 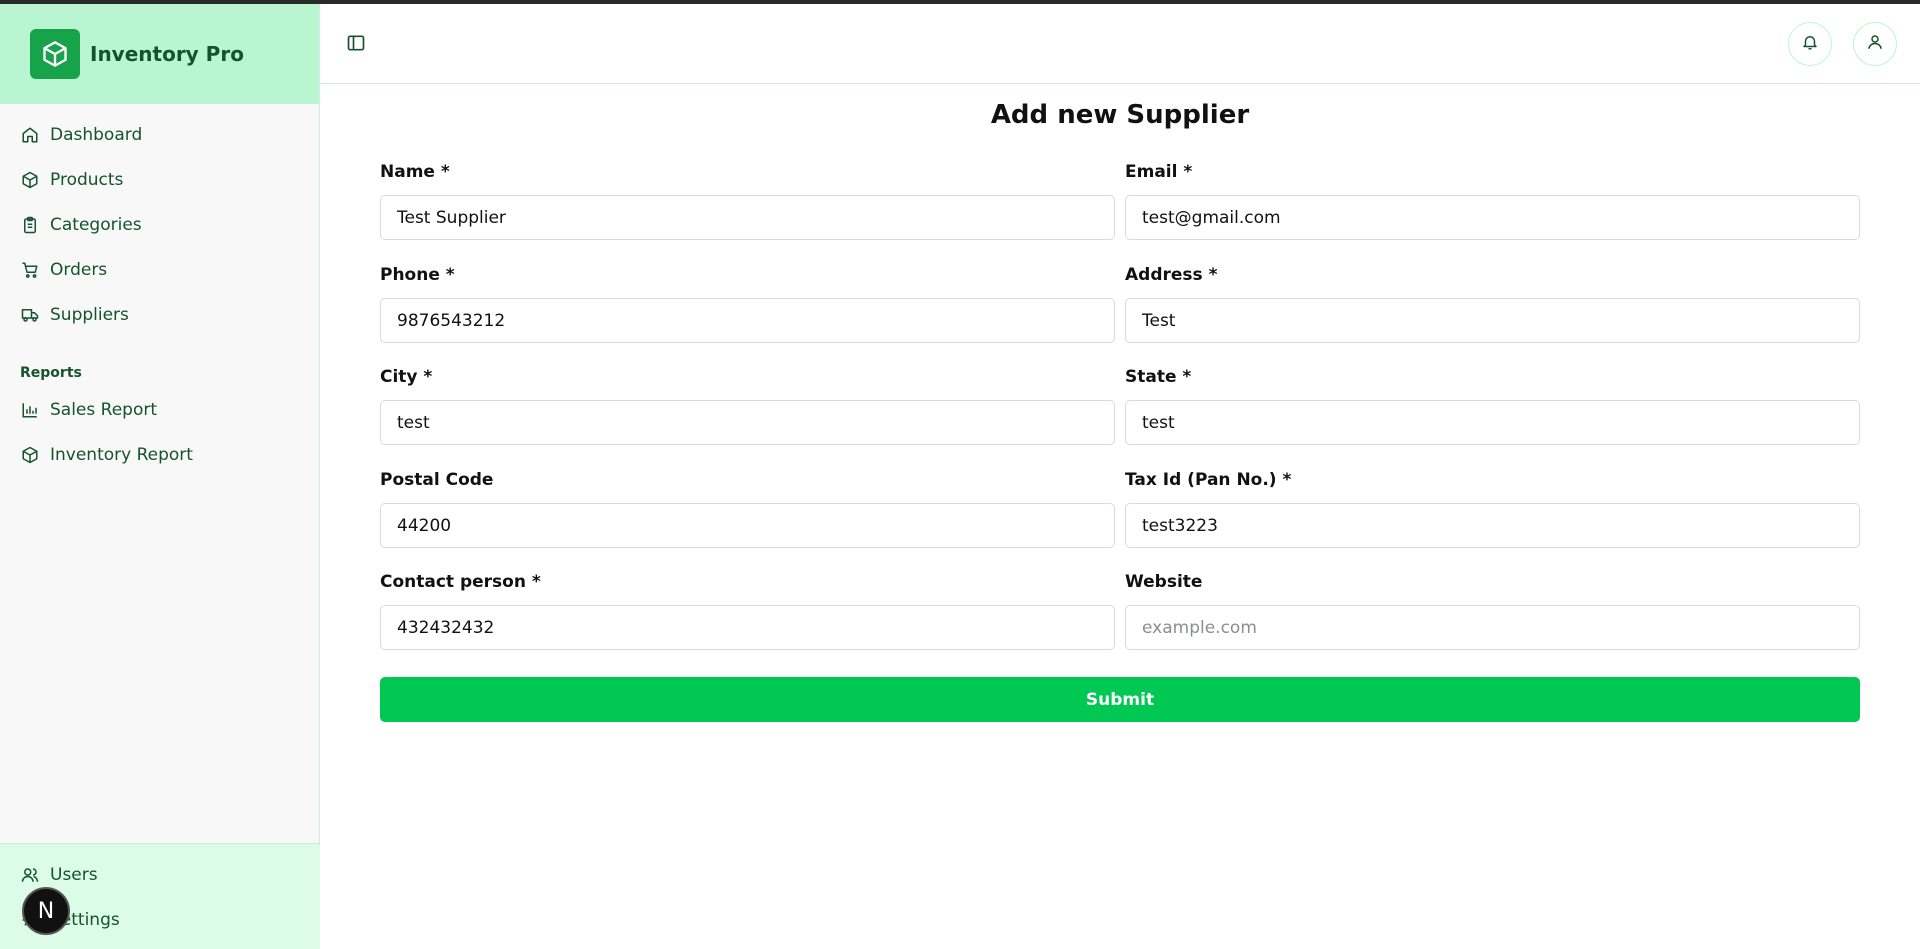 What do you see at coordinates (357, 44) in the screenshot?
I see `sidebar-toggle-icon` at bounding box center [357, 44].